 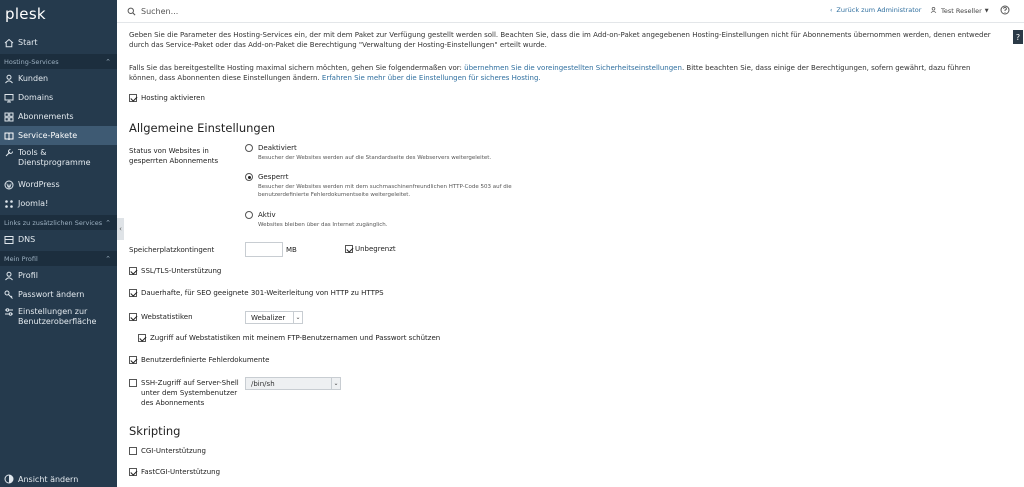 What do you see at coordinates (133, 360) in the screenshot?
I see `error-docs-checkbox` at bounding box center [133, 360].